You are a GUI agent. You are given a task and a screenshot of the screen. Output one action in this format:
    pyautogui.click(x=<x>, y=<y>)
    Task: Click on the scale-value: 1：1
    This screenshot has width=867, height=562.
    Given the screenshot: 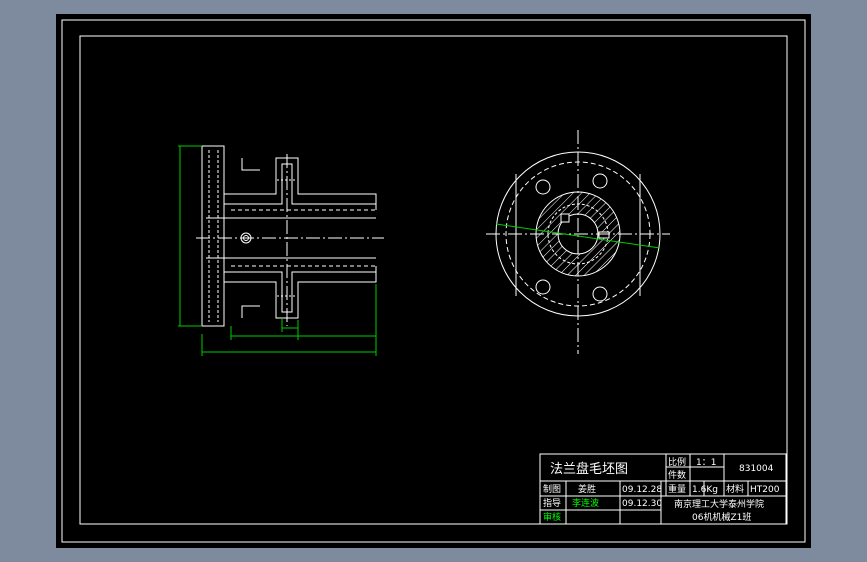 What is the action you would take?
    pyautogui.click(x=706, y=463)
    